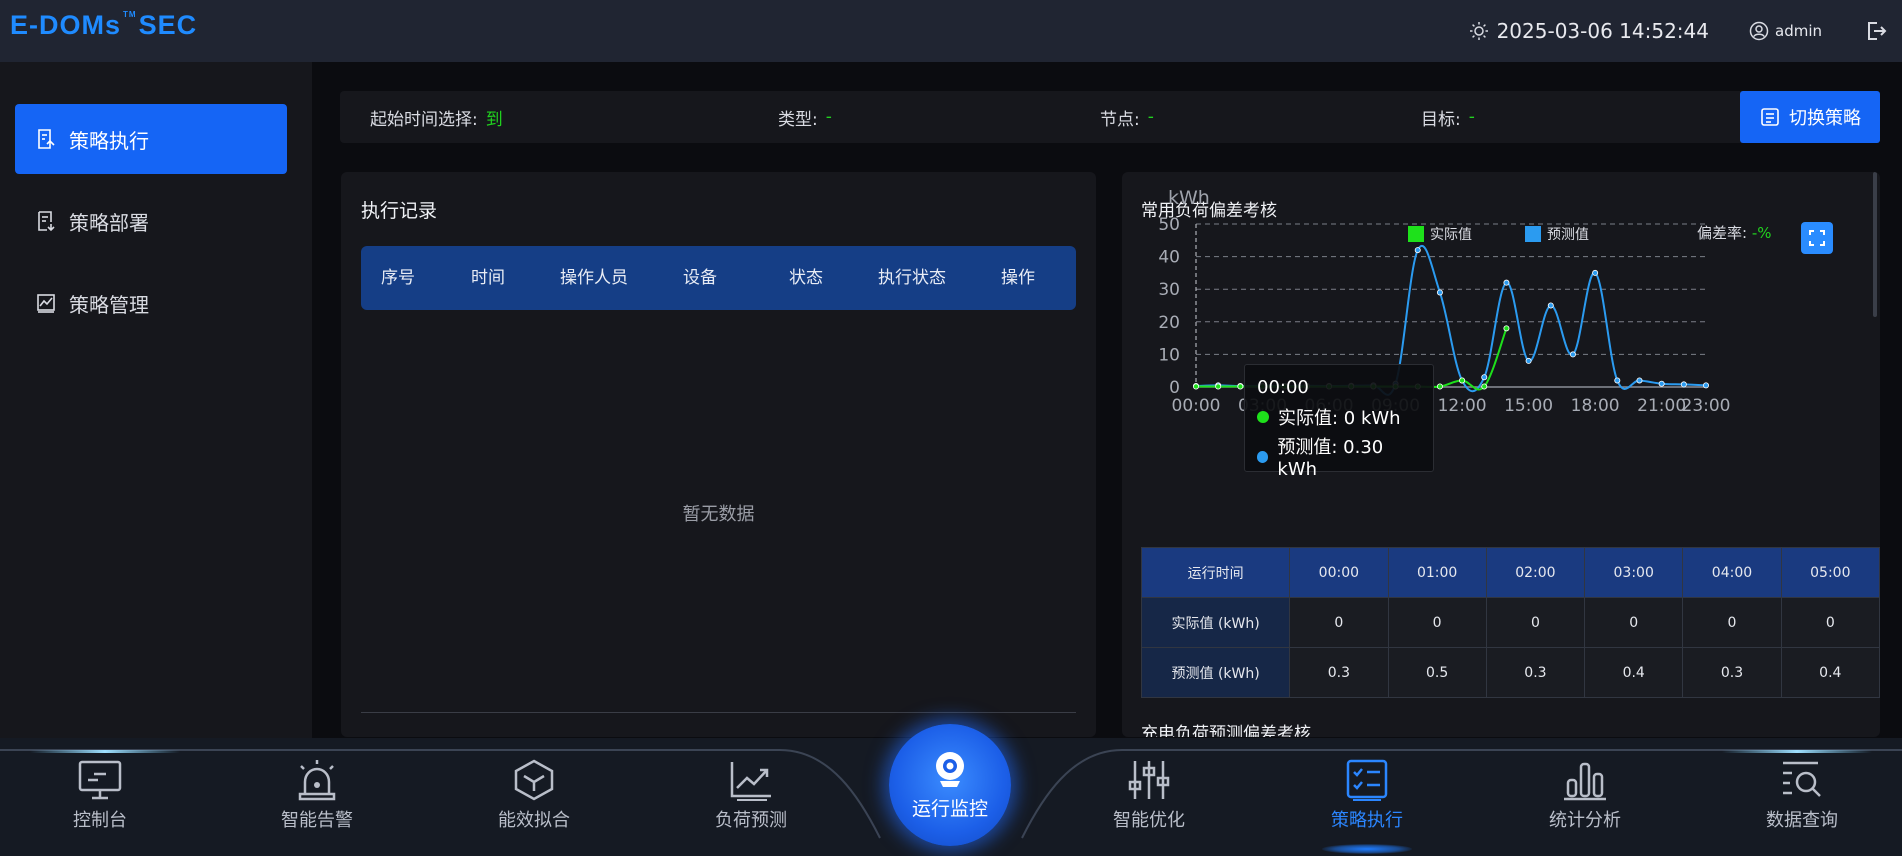 The image size is (1902, 856). What do you see at coordinates (109, 140) in the screenshot?
I see `sidebar-item-label: 策略执行` at bounding box center [109, 140].